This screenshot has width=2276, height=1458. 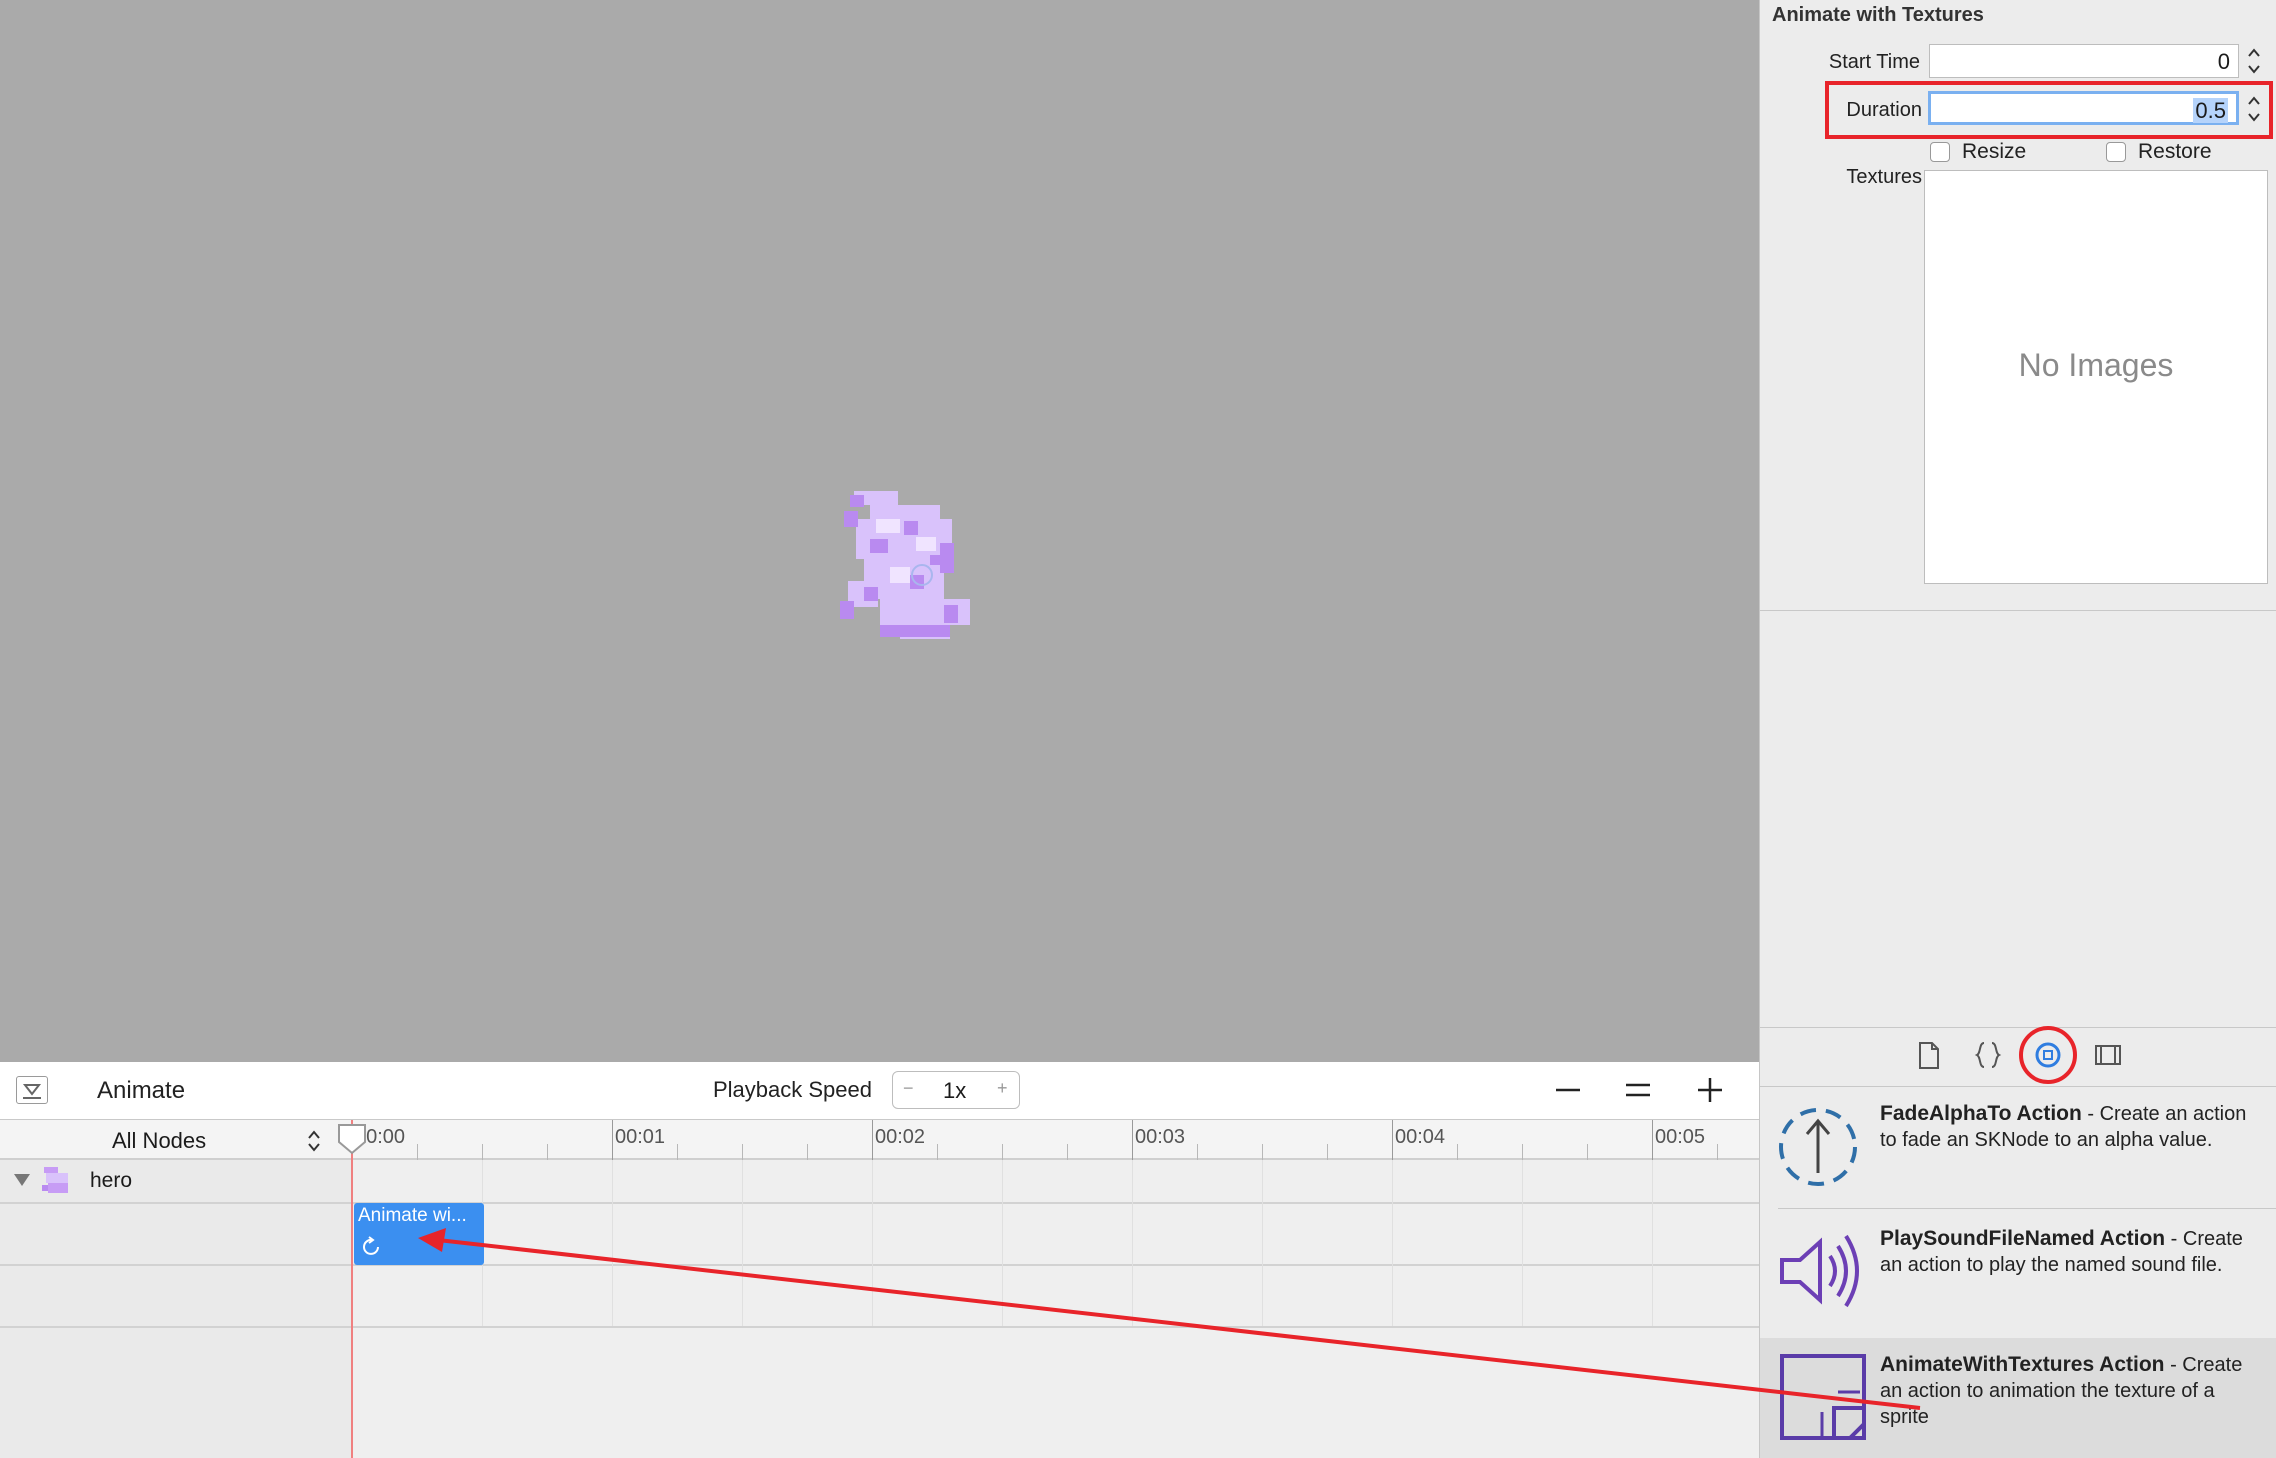 I want to click on restore-label: Restore, so click(x=2175, y=152).